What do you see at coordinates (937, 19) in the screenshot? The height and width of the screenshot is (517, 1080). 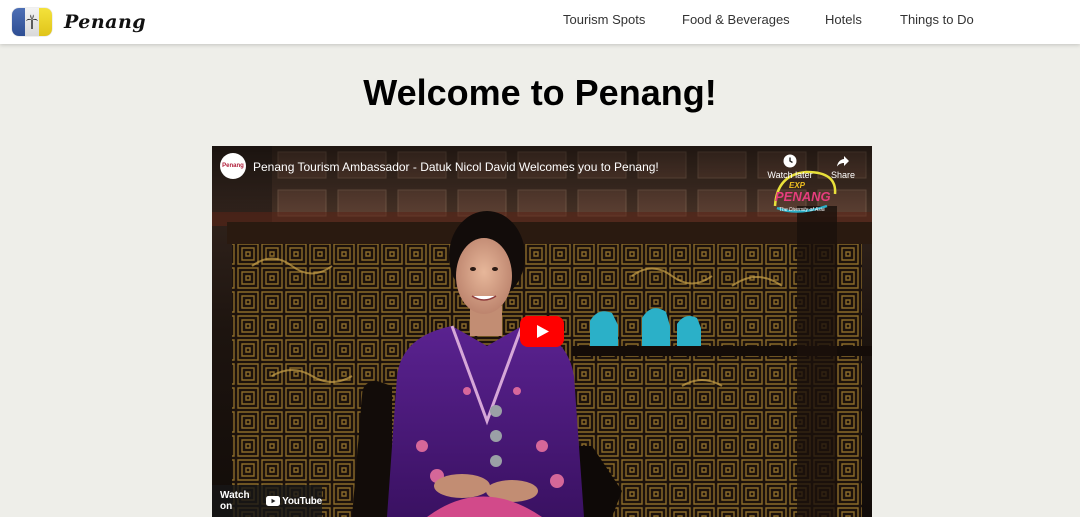 I see `nav-link-things-to-do: Things to Do` at bounding box center [937, 19].